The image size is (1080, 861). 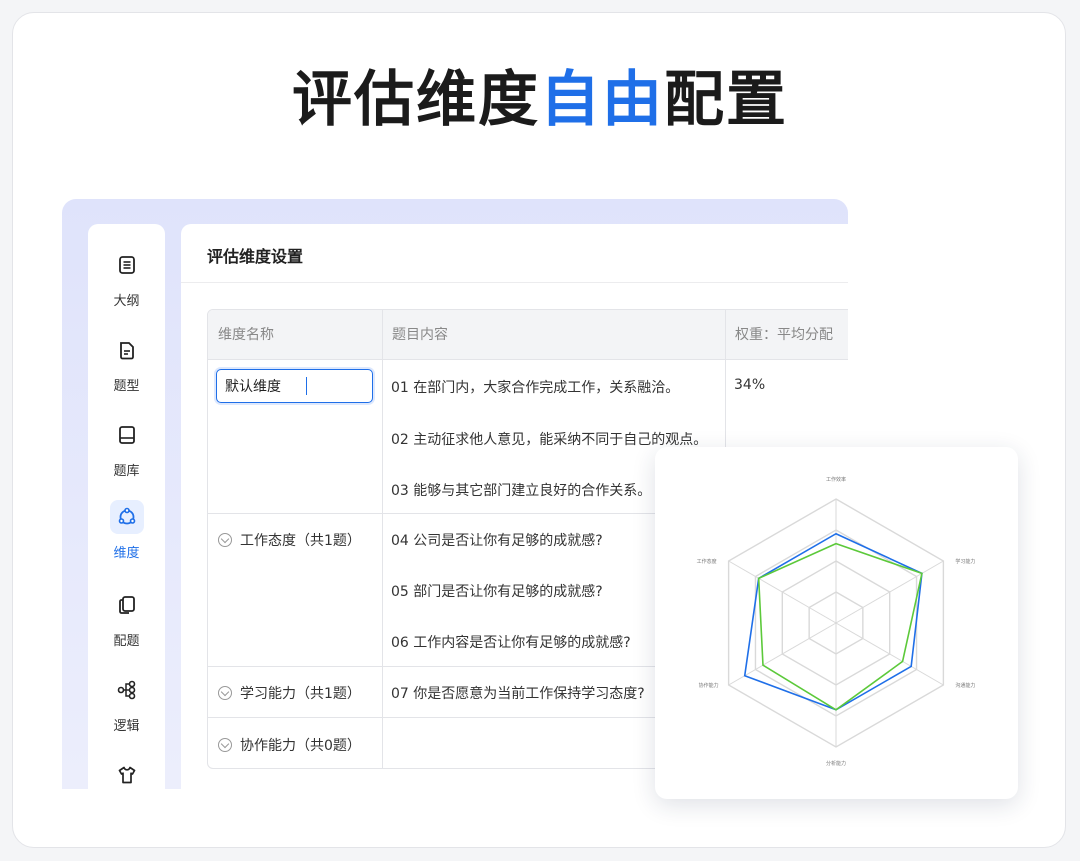 What do you see at coordinates (497, 541) in the screenshot?
I see `question-text: 04 公司是否让你有足够的成就感?` at bounding box center [497, 541].